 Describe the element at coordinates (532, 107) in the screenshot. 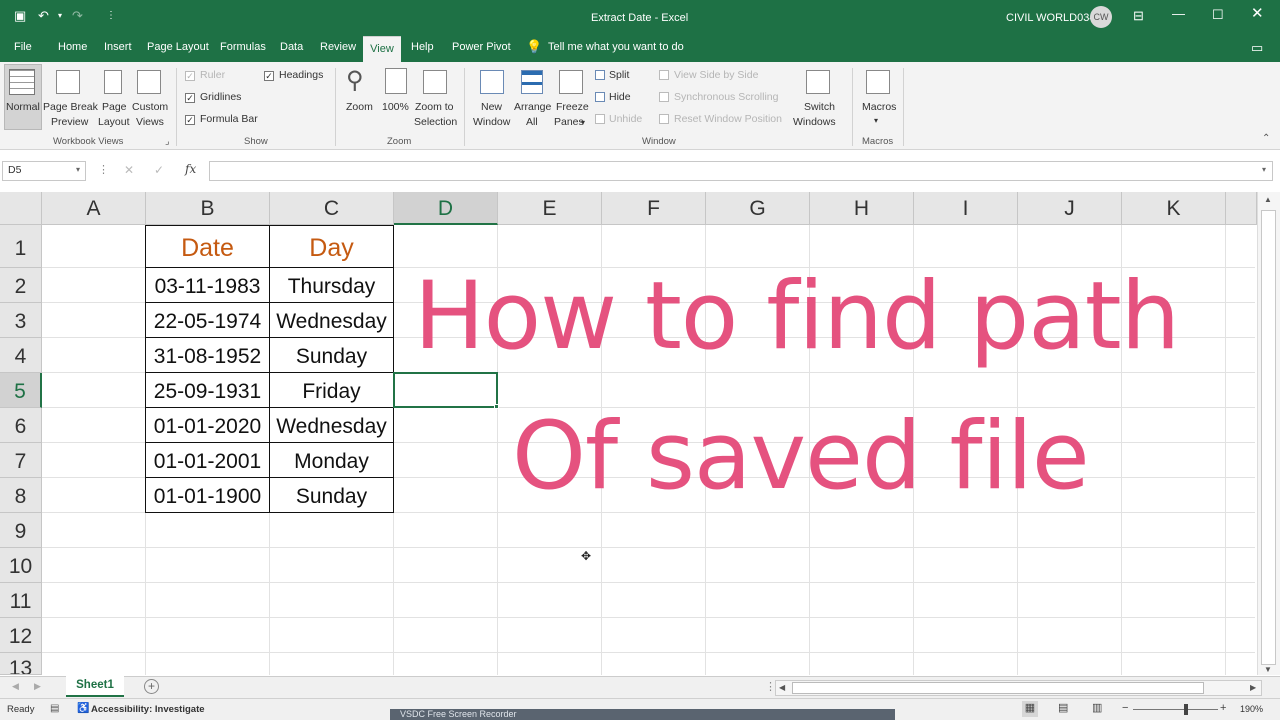

I see `arrange-all-label-1: Arrange` at that location.